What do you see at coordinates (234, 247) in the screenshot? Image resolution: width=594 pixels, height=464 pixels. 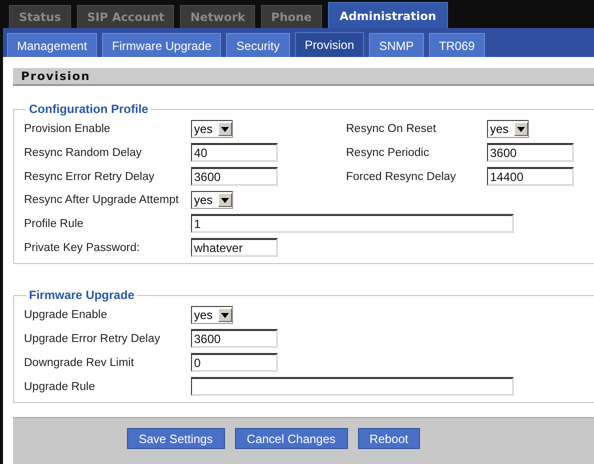 I see `input-field: whatever` at bounding box center [234, 247].